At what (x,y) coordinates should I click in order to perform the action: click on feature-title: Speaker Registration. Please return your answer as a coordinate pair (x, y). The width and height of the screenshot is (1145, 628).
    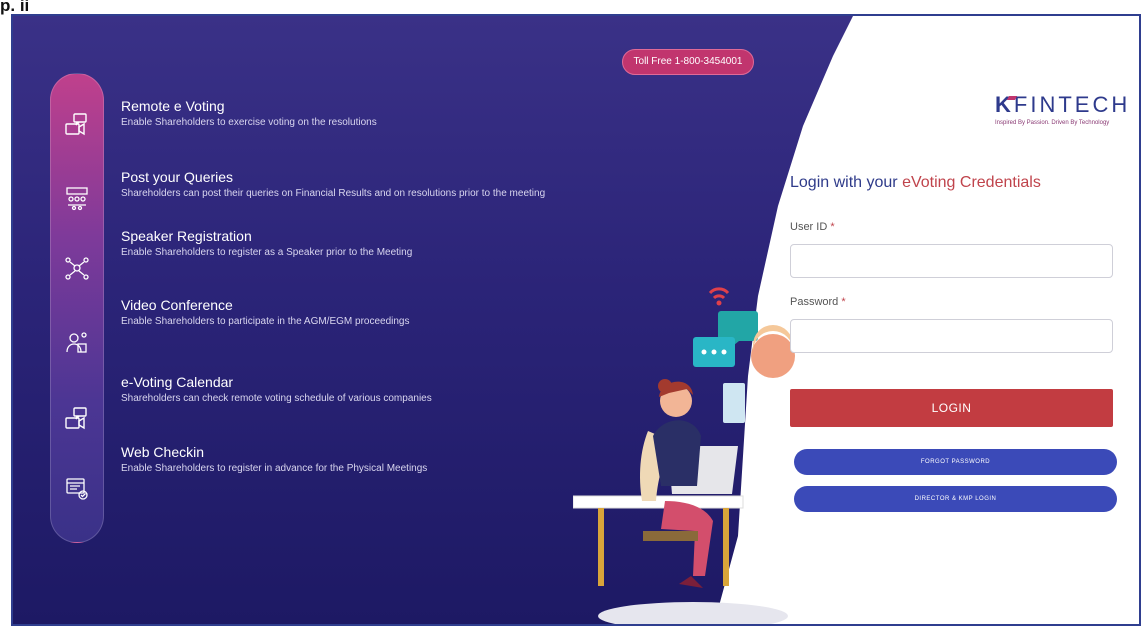
    Looking at the image, I should click on (186, 236).